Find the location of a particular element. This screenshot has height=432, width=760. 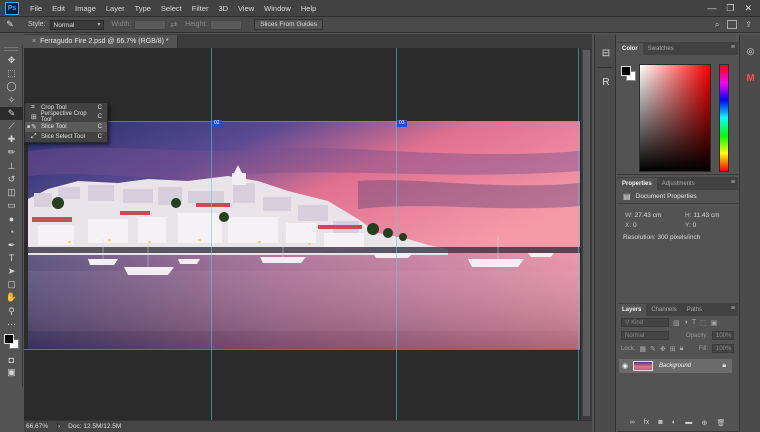

menu-image: Image is located at coordinates (85, 8).